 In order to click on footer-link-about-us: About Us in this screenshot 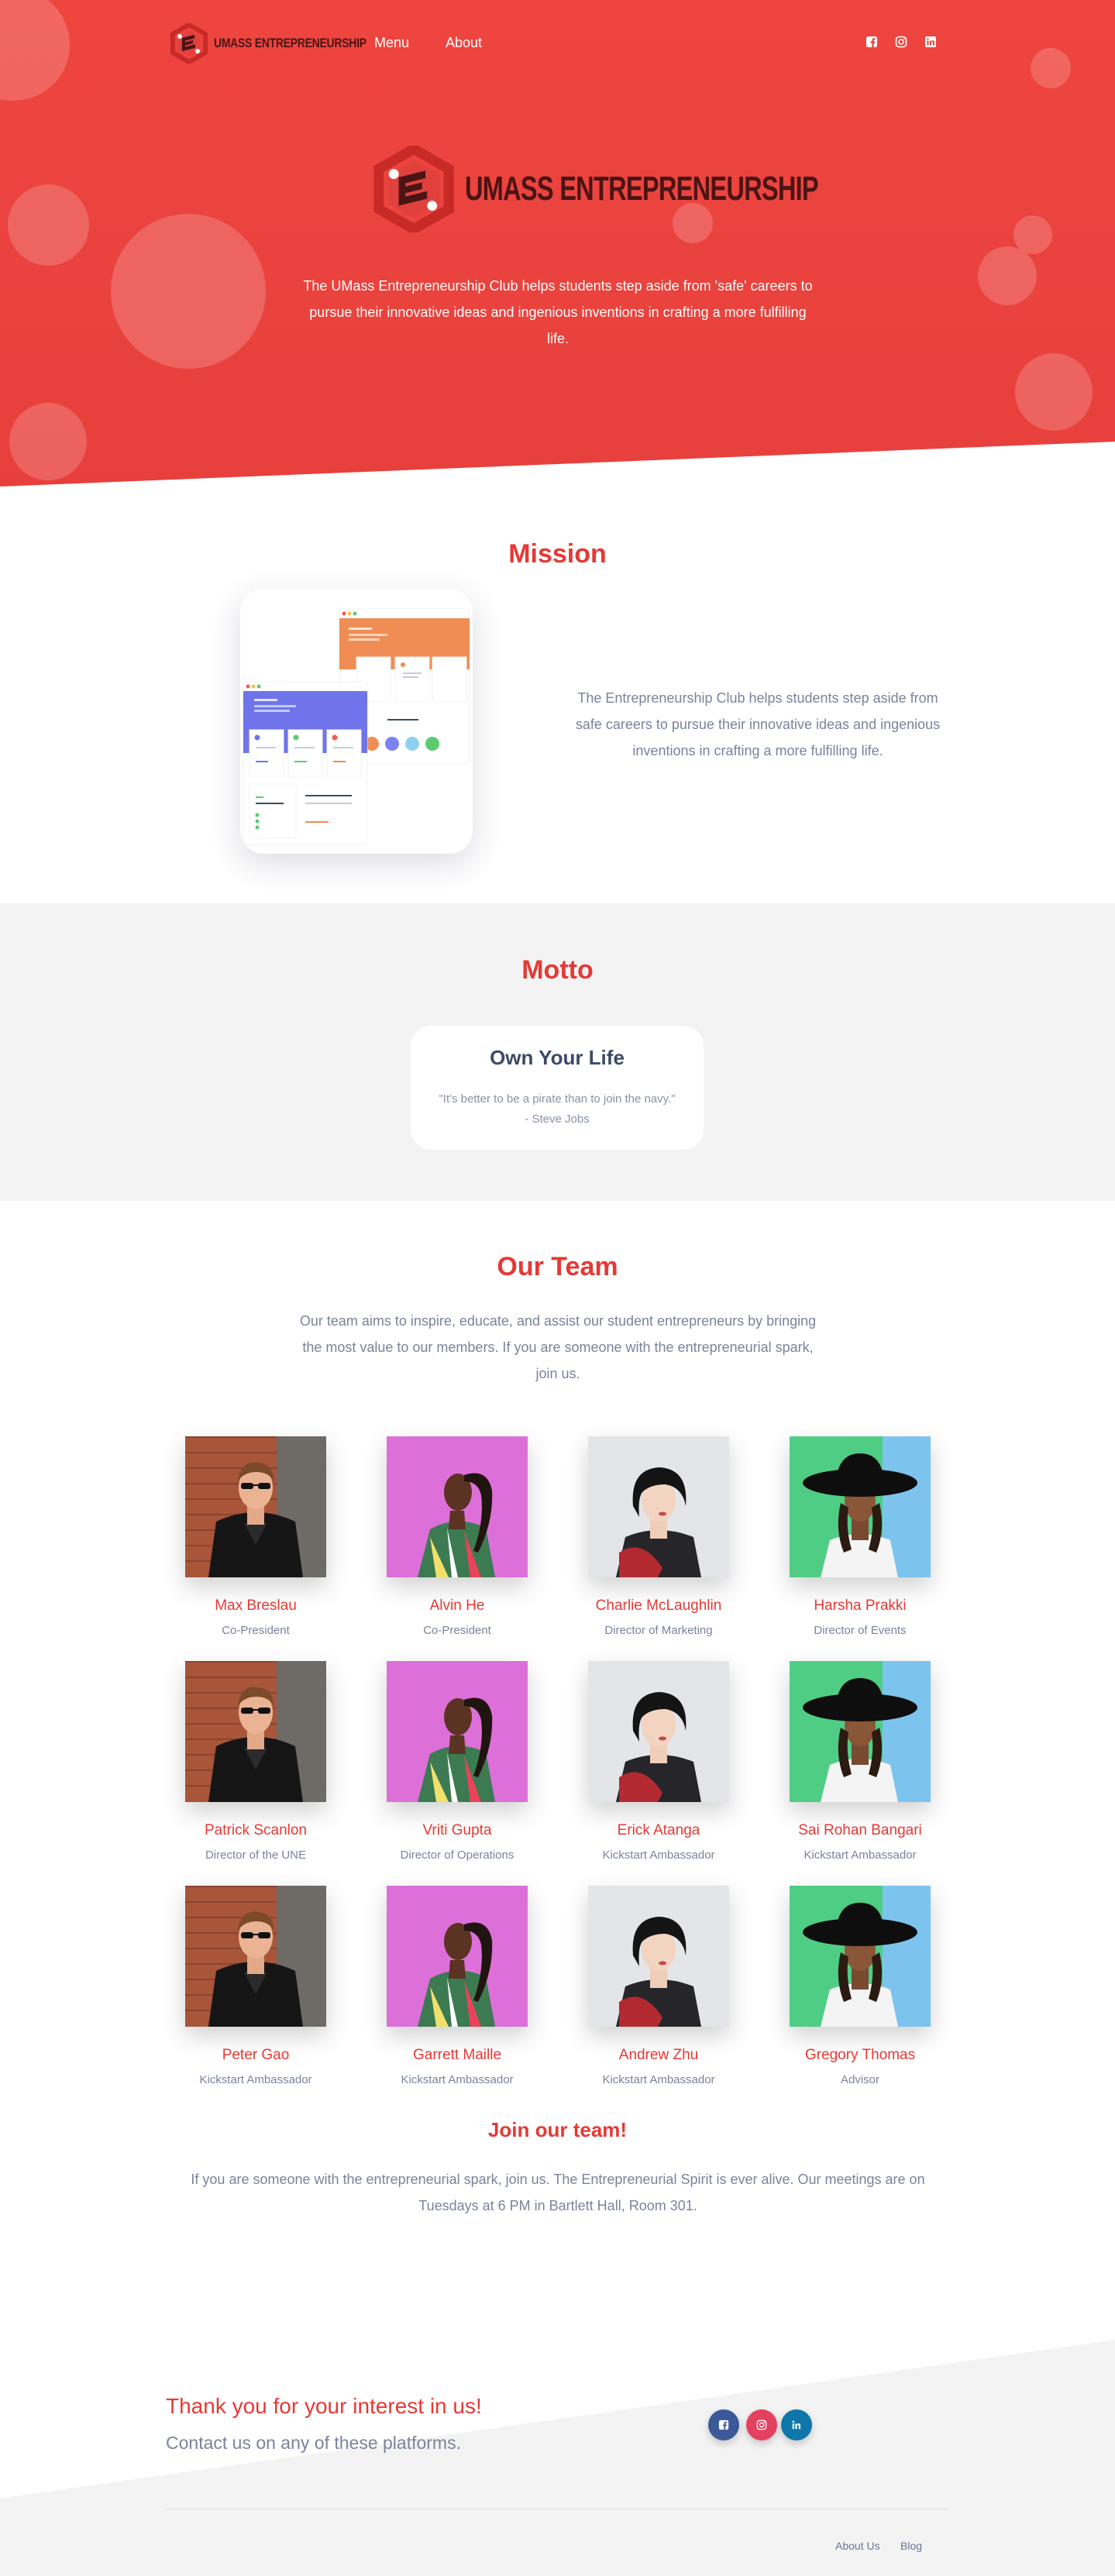, I will do `click(858, 2546)`.